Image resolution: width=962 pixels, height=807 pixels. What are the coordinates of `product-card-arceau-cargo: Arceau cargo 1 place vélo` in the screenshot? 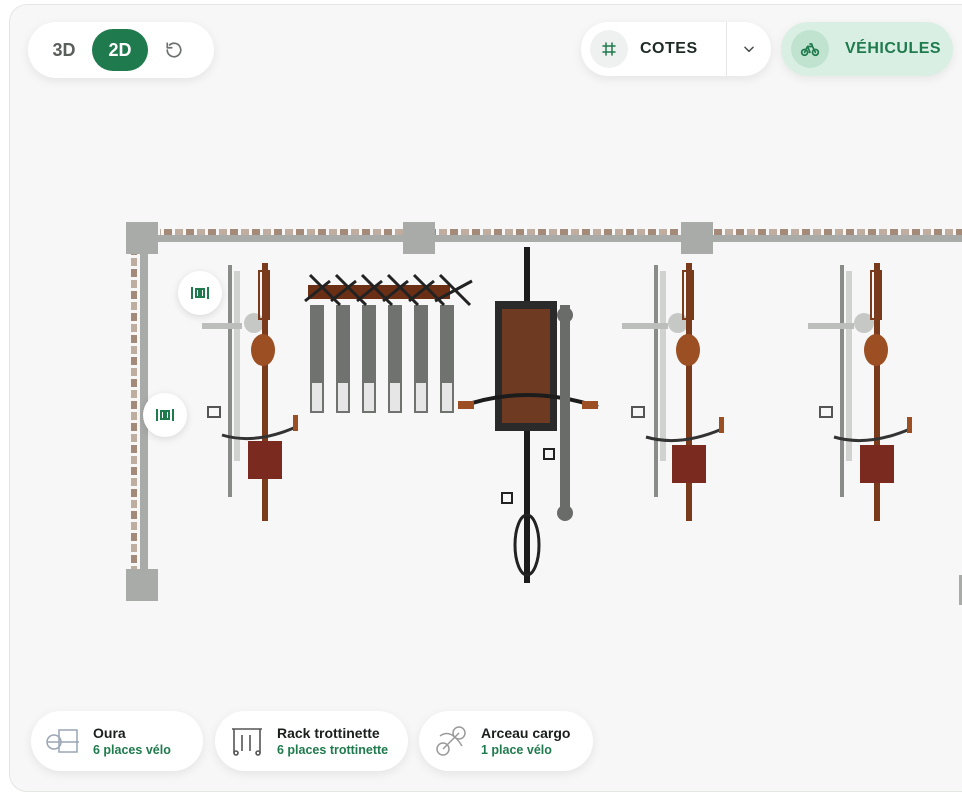 It's located at (506, 741).